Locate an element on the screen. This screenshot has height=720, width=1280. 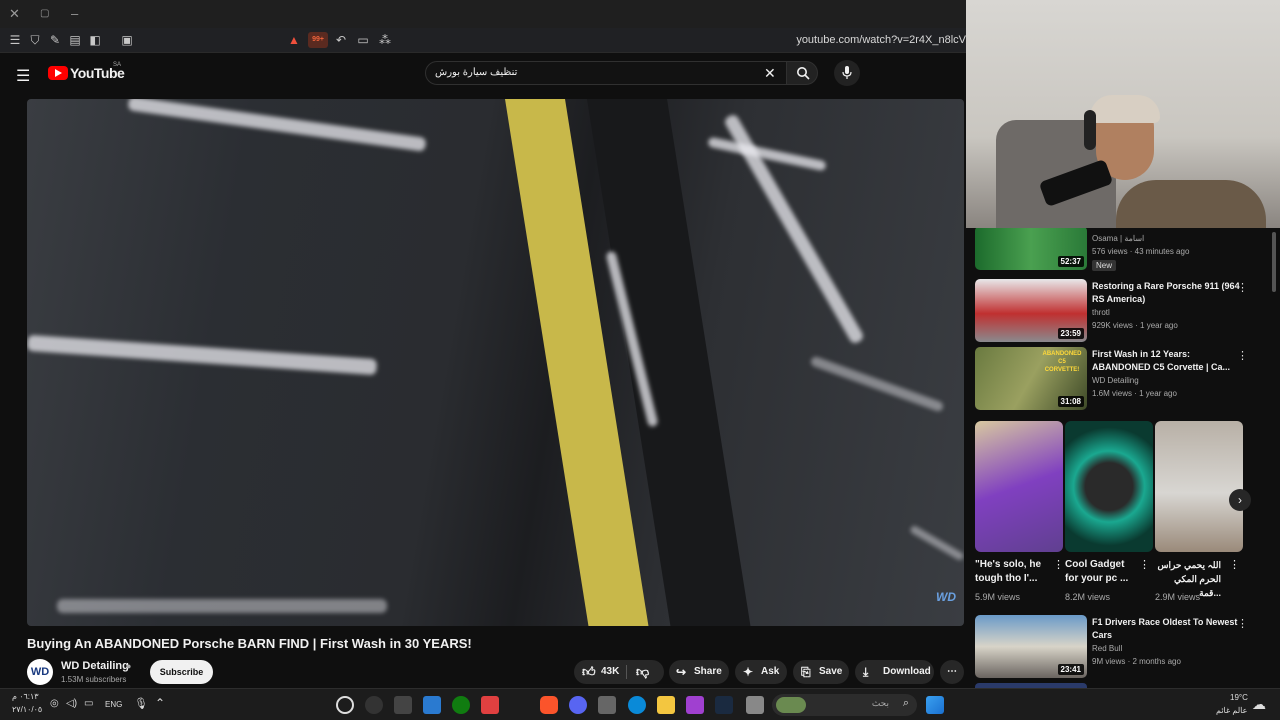
new-badge: New is located at coordinates (1104, 265).